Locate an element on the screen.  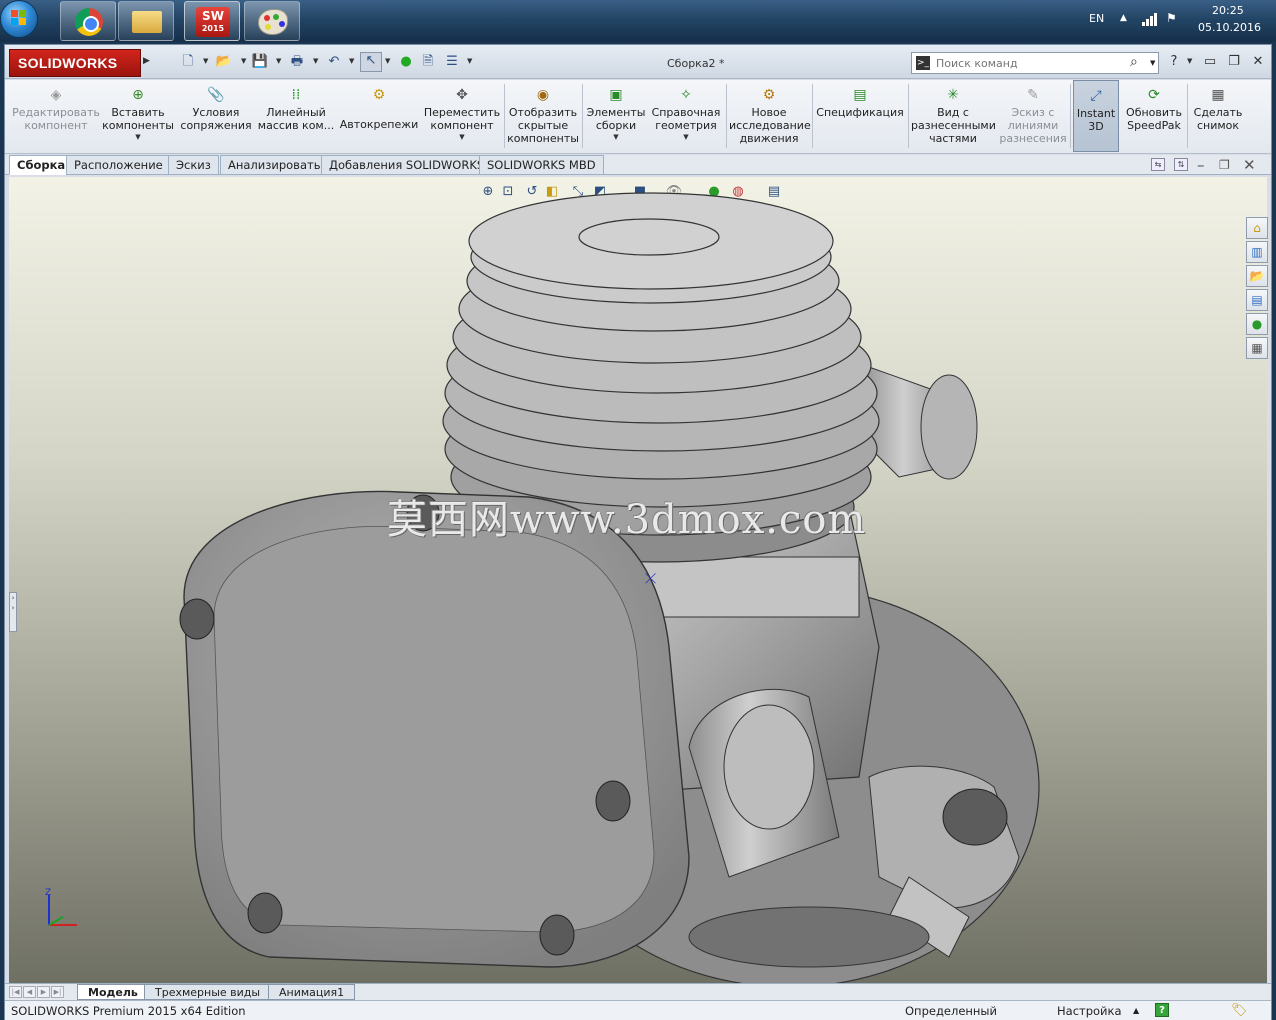
instant3d-button: ⤢ Instant 3D is located at coordinates (1096, 116).